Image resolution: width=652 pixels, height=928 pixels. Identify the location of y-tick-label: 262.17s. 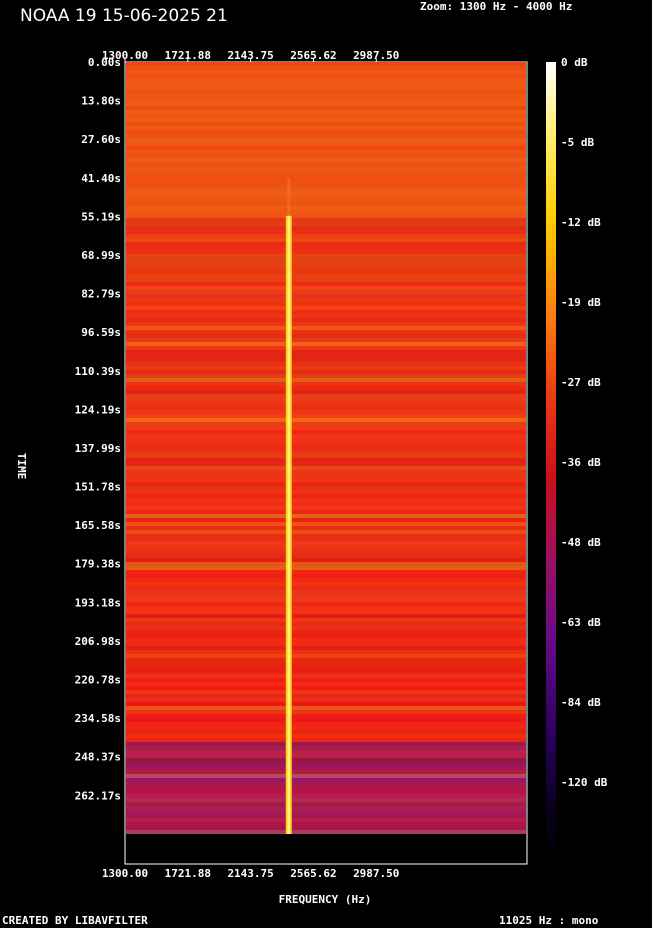
(98, 795).